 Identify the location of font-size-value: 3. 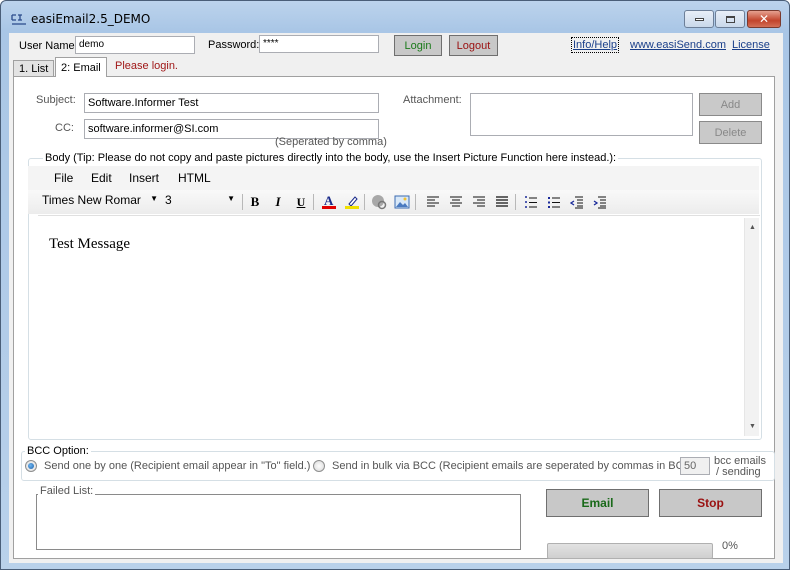
(168, 200).